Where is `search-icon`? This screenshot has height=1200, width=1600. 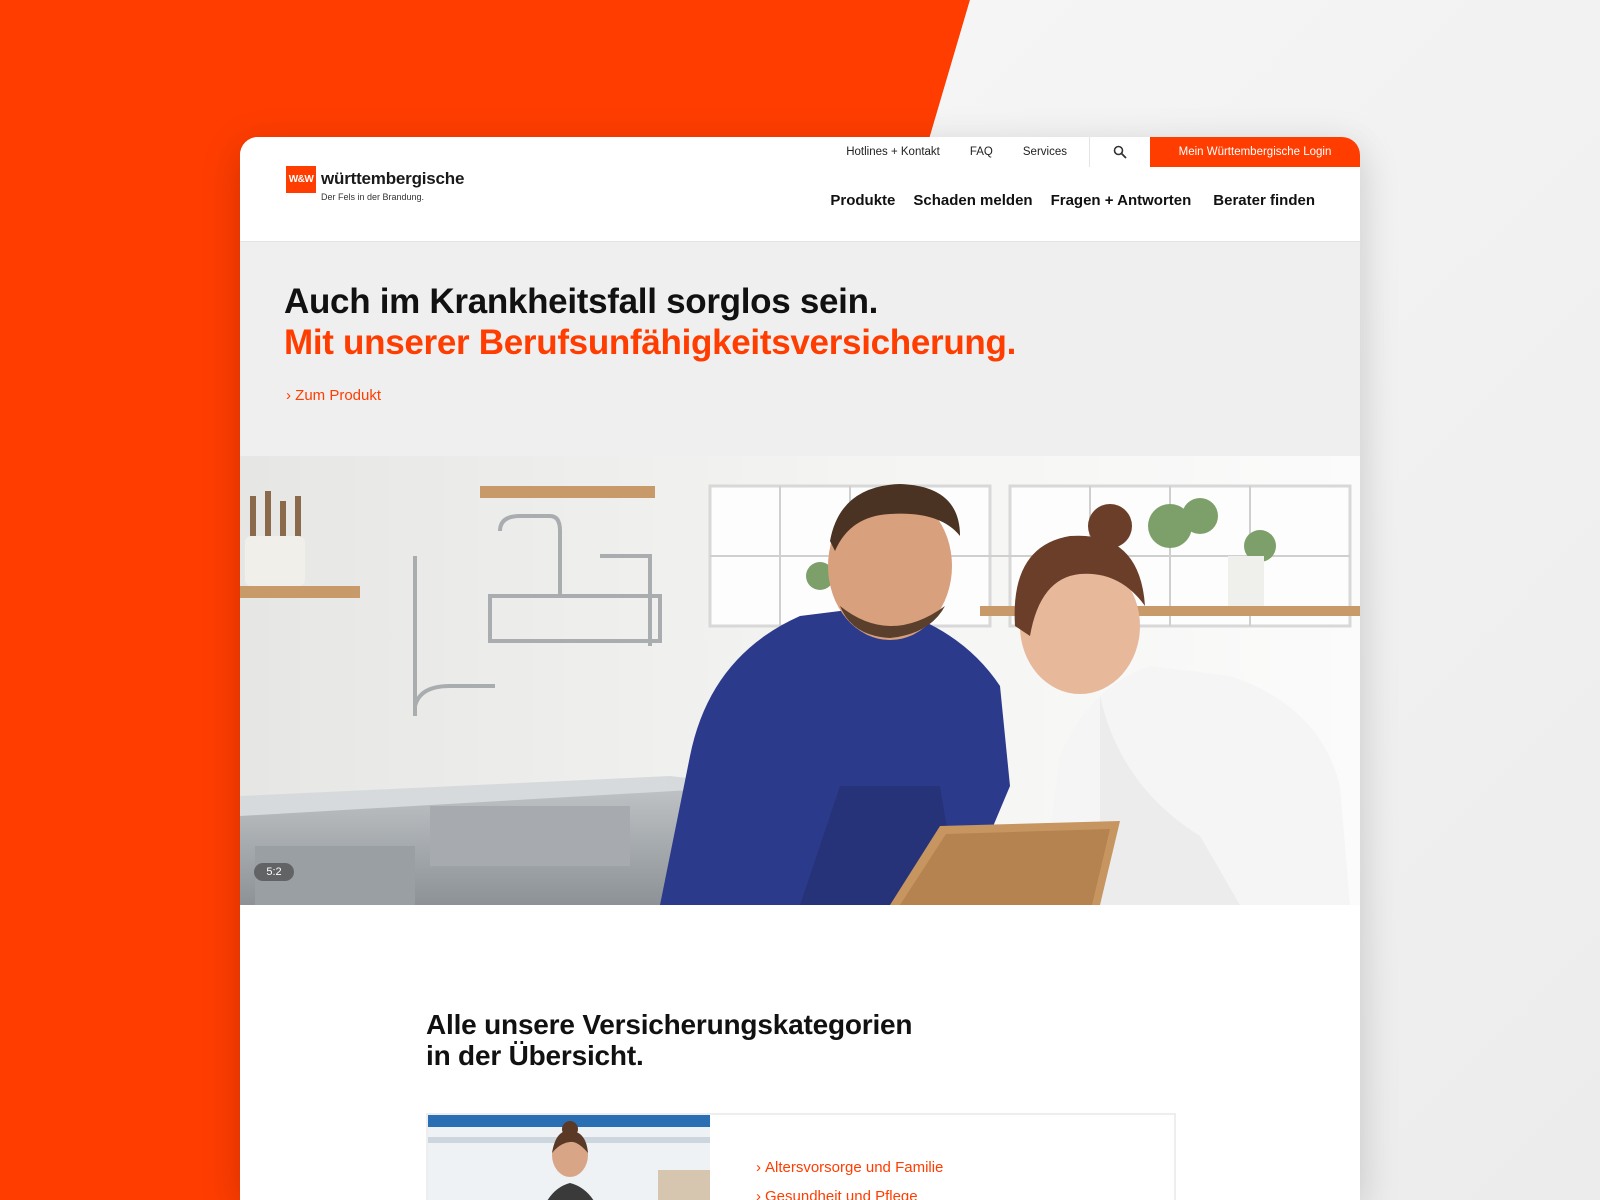 search-icon is located at coordinates (1120, 152).